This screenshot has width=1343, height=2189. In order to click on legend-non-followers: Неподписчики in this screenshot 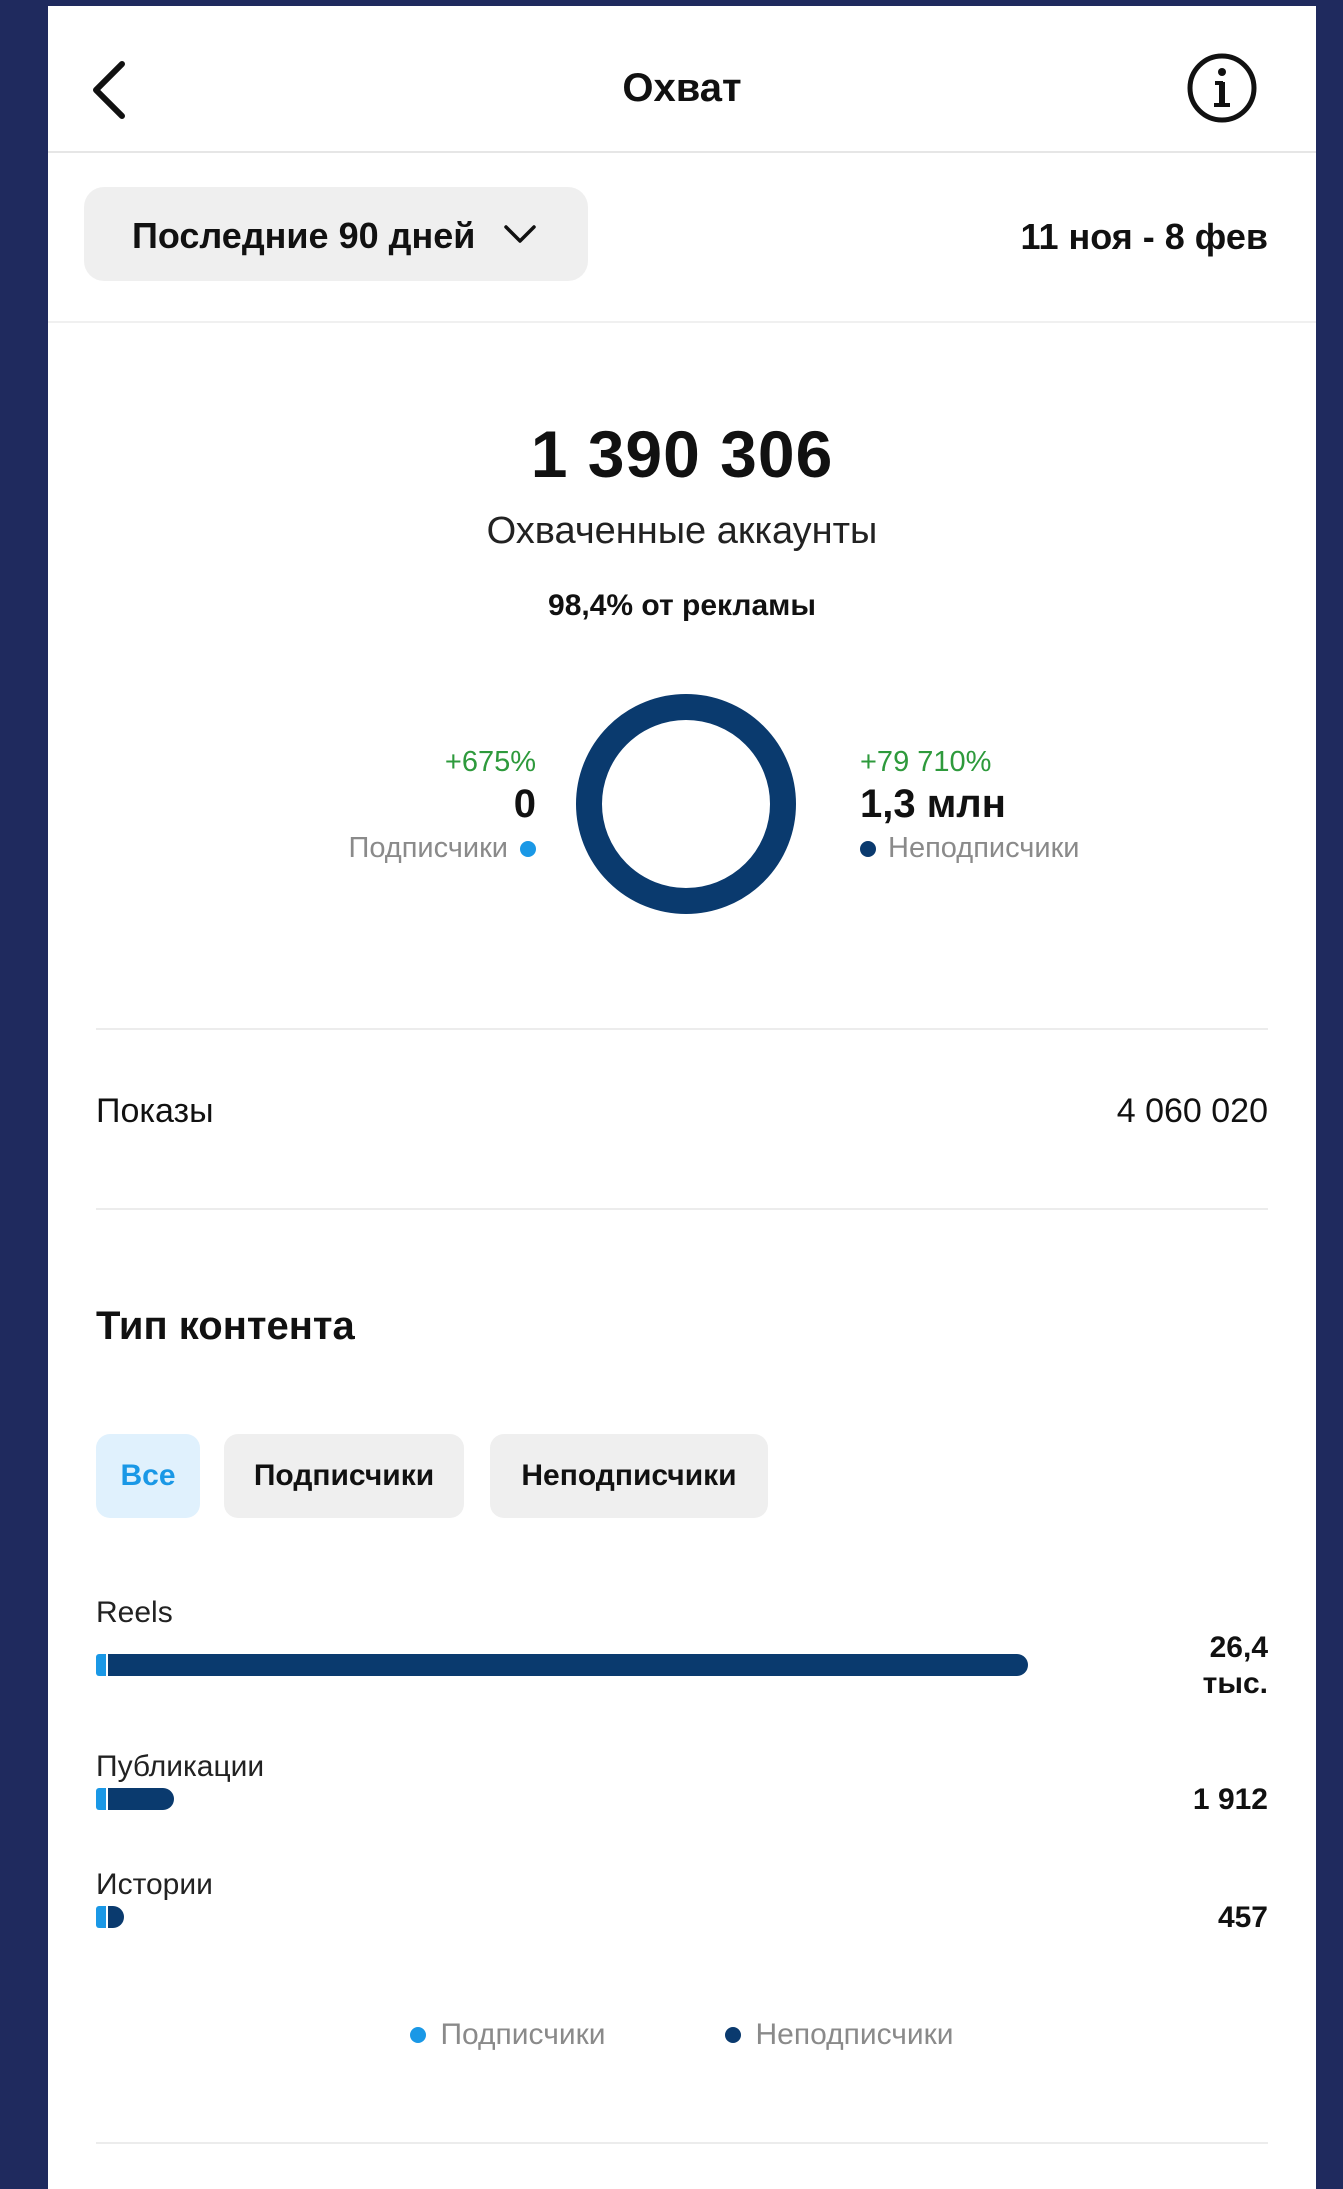, I will do `click(839, 2035)`.